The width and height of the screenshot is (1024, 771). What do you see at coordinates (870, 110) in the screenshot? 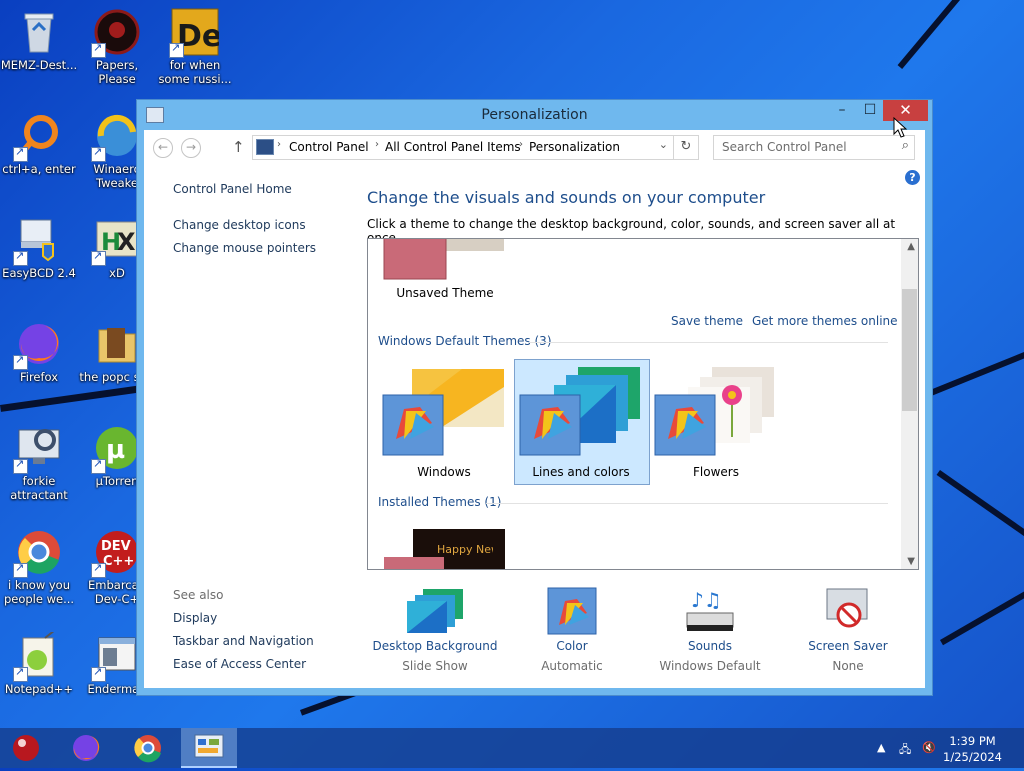
I see `maximize-button: ☐` at bounding box center [870, 110].